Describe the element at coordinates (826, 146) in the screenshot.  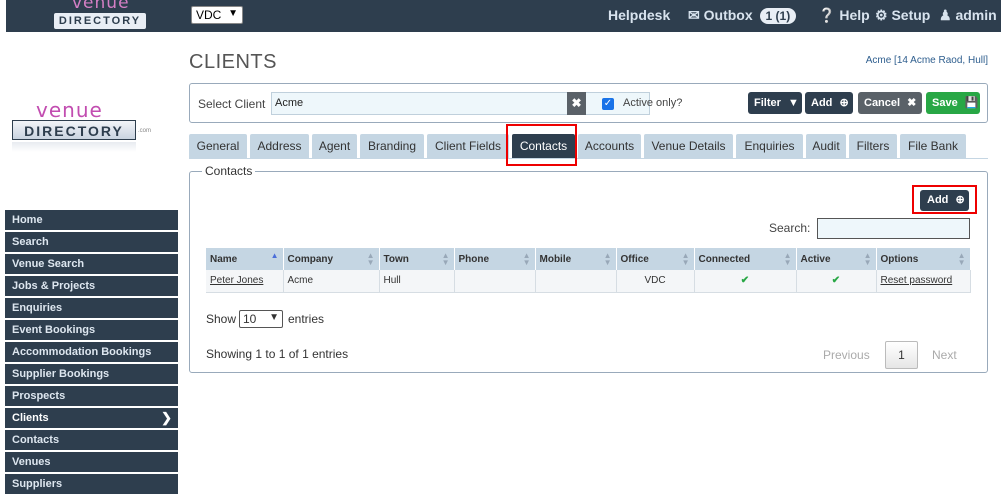
I see `tab-audit: Audit` at that location.